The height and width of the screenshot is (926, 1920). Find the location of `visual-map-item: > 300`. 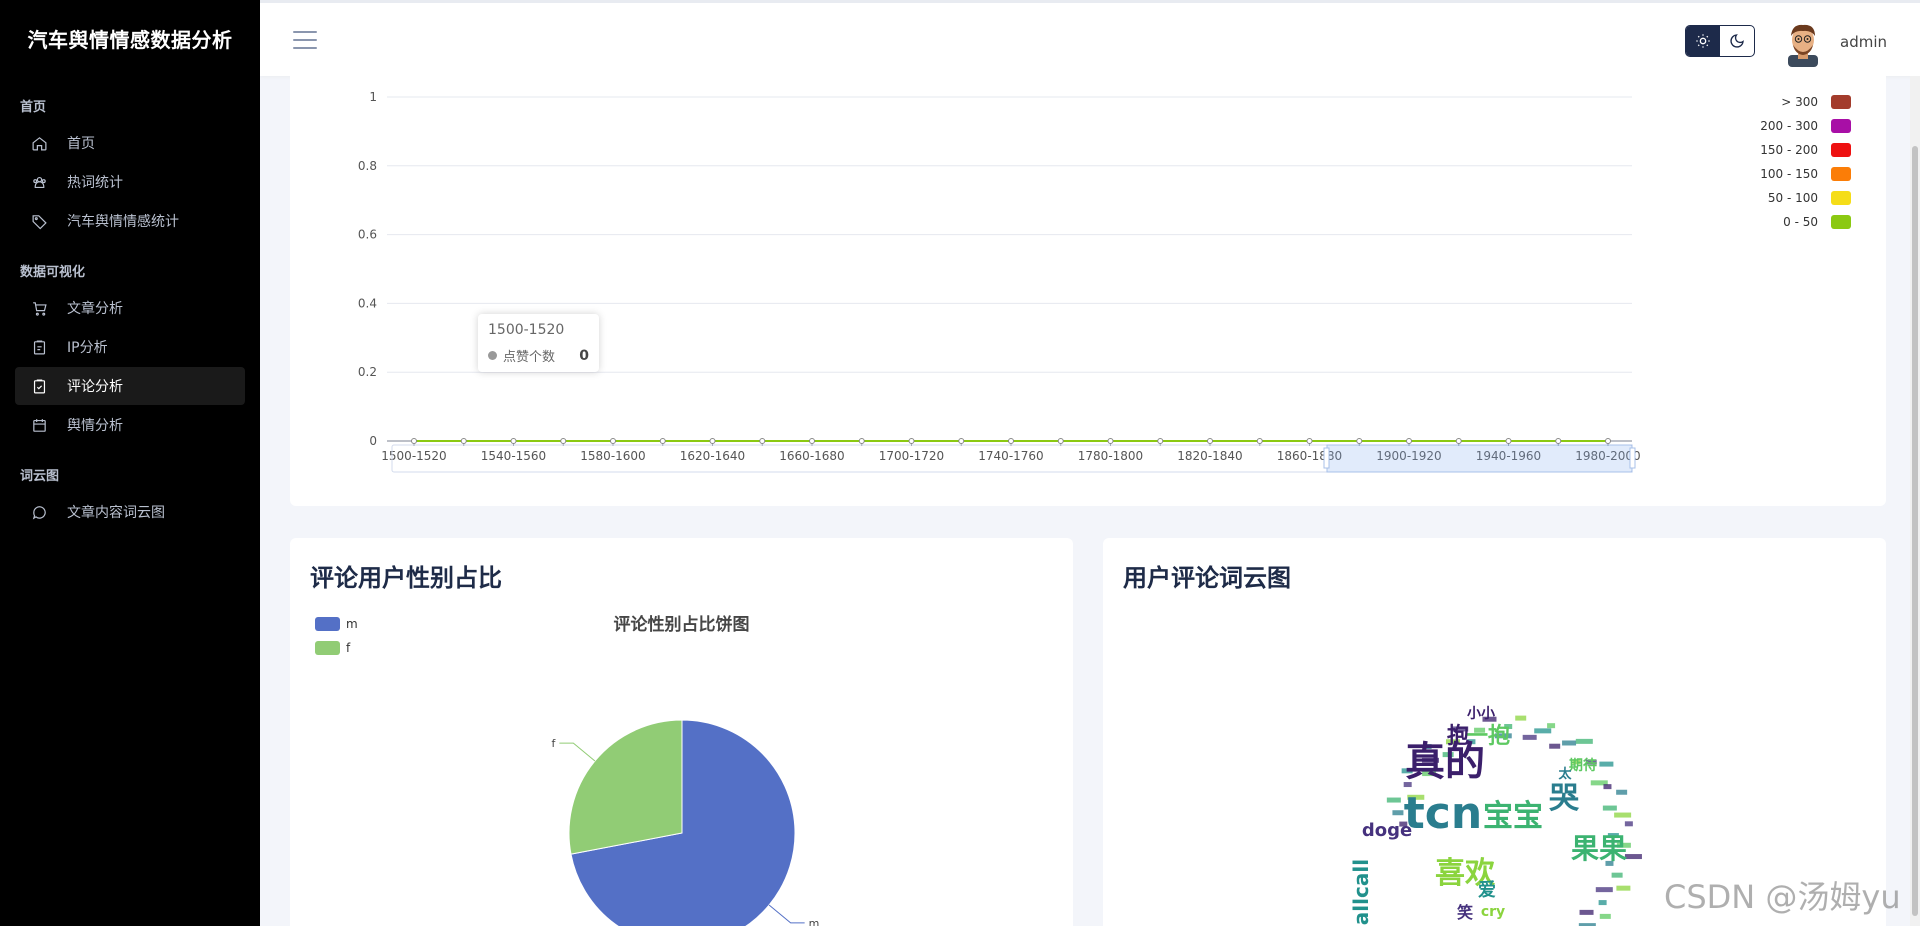

visual-map-item: > 300 is located at coordinates (1805, 102).